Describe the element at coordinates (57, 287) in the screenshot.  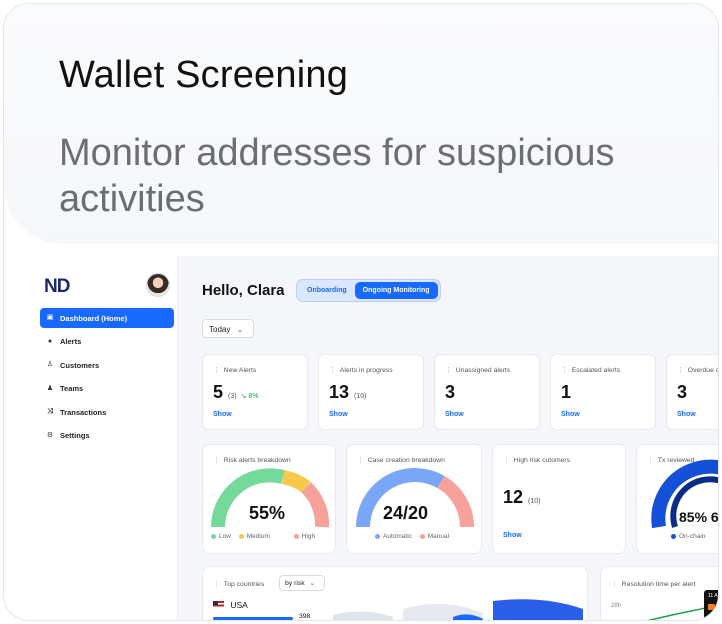
I see `brand-logo: ND` at that location.